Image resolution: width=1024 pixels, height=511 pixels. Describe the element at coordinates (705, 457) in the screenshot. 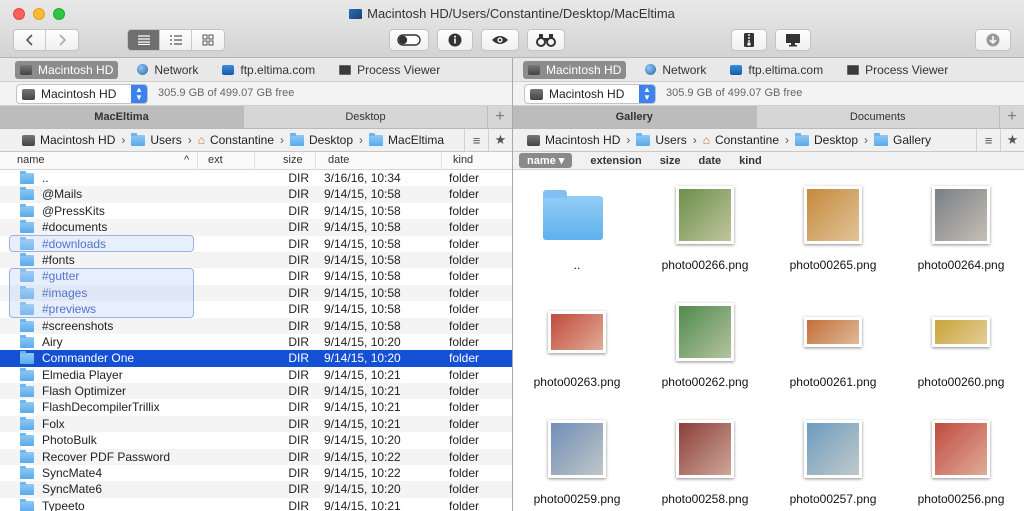

I see `thumbnail-item: photo00258.png` at that location.